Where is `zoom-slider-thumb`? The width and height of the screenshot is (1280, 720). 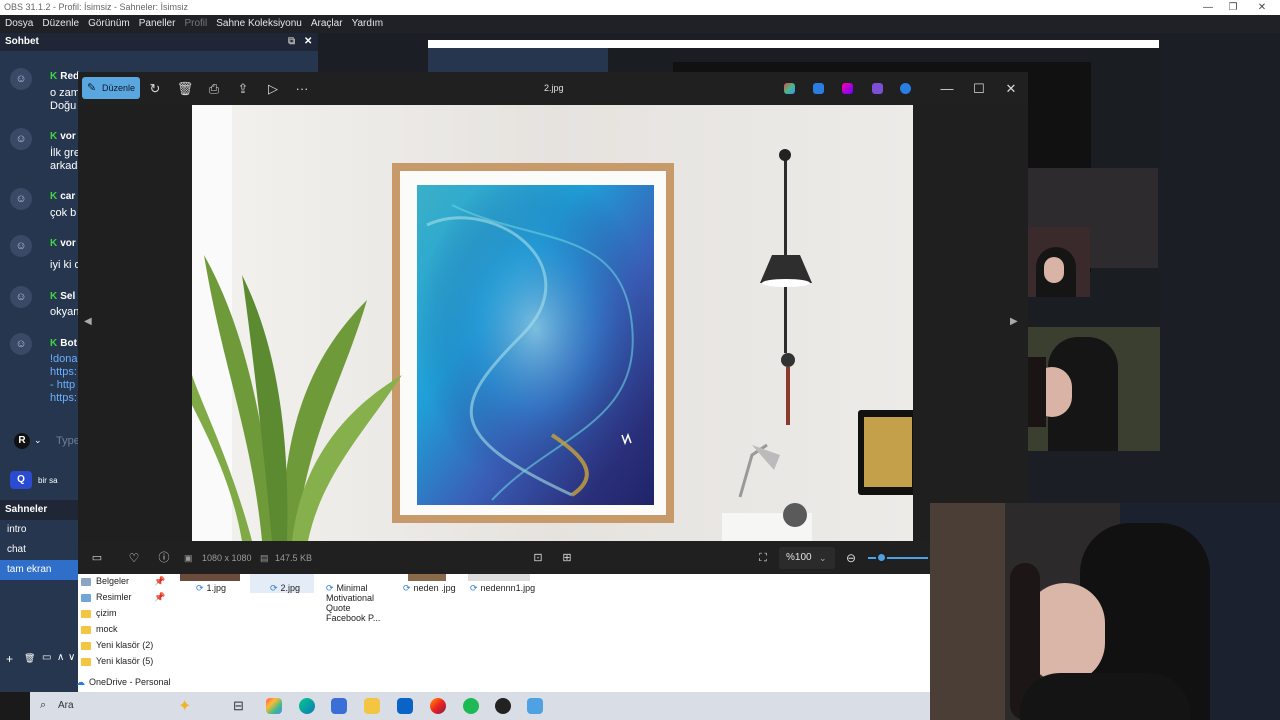 zoom-slider-thumb is located at coordinates (881, 557).